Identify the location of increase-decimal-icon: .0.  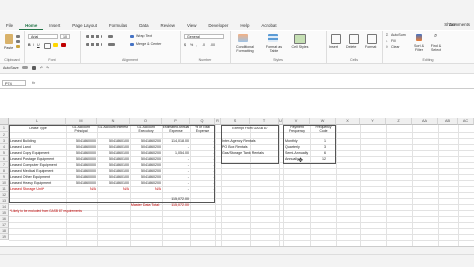
(203, 45).